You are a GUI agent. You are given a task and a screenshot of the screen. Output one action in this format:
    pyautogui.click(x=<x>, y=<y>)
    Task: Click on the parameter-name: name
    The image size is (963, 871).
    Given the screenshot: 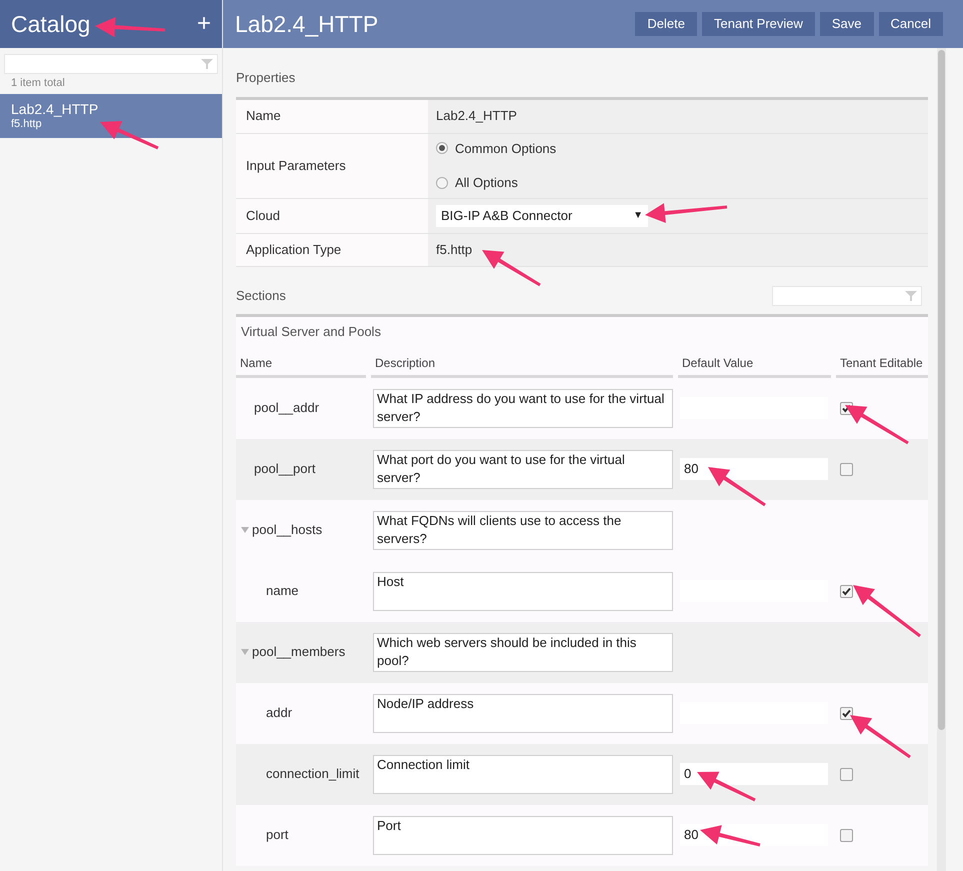 What is the action you would take?
    pyautogui.click(x=282, y=591)
    